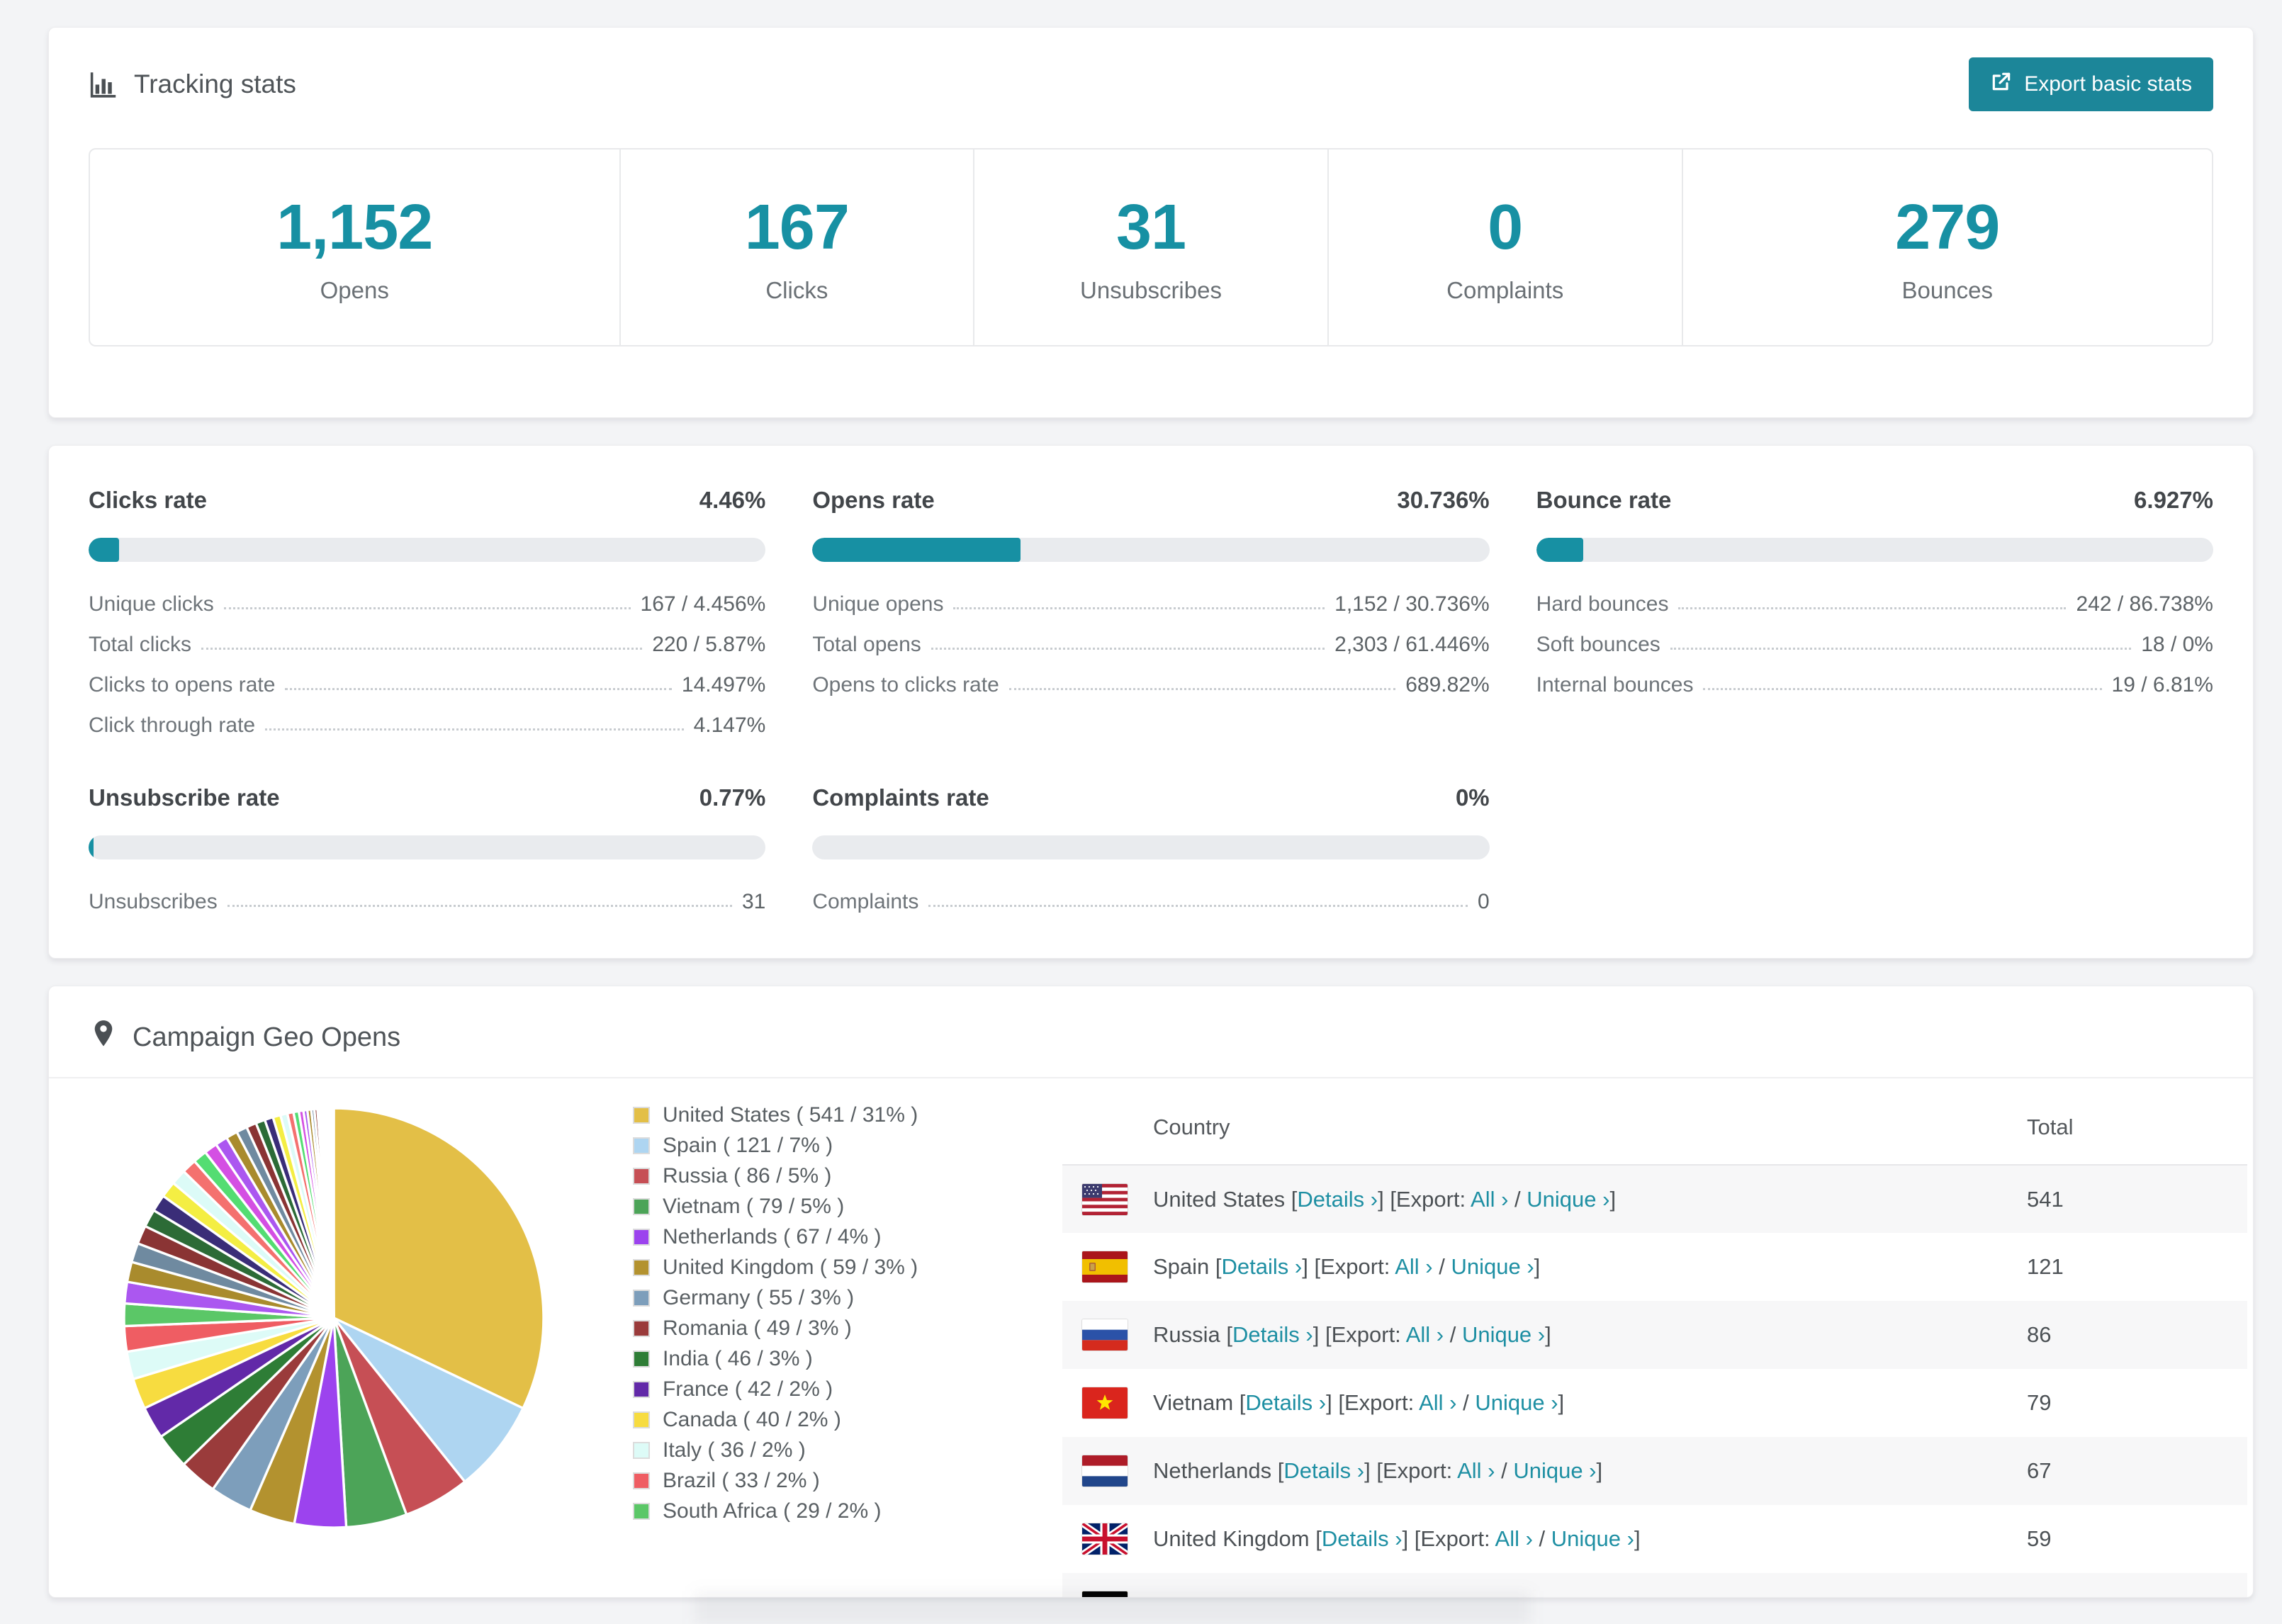 The height and width of the screenshot is (1624, 2282). What do you see at coordinates (1113, 1608) in the screenshot?
I see `page-bottom-shade` at bounding box center [1113, 1608].